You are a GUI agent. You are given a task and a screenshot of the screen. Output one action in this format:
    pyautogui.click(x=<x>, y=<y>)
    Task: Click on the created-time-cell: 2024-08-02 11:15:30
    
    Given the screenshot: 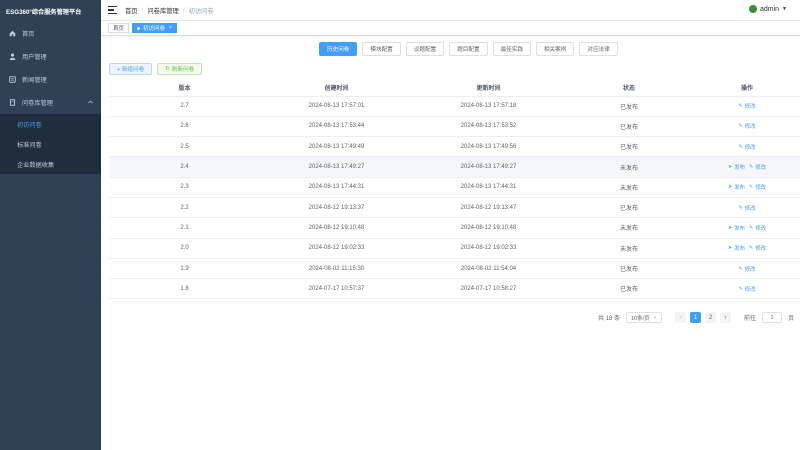 What is the action you would take?
    pyautogui.click(x=336, y=269)
    